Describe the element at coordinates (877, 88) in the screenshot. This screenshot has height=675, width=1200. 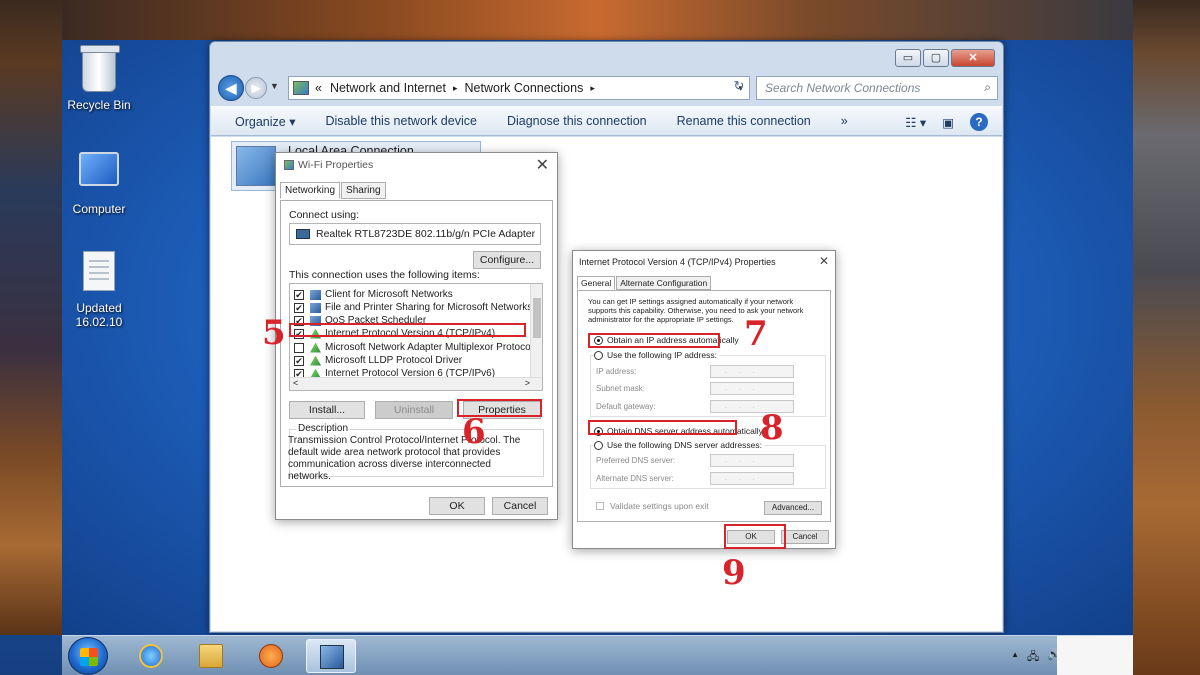
I see `search-input: Search Network Connections ⌕` at that location.